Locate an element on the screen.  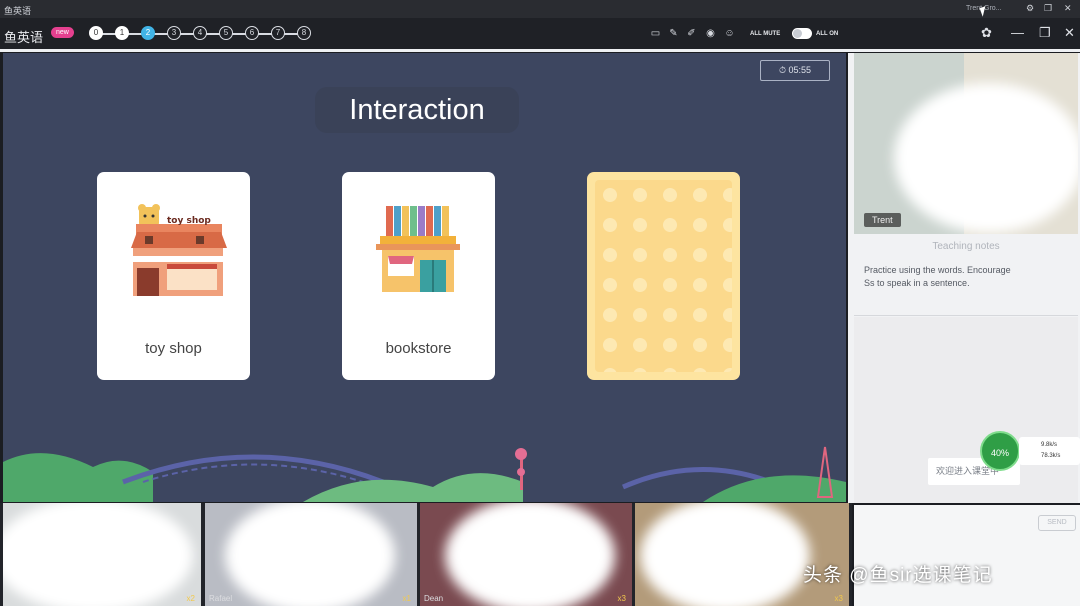
step-3: 3 is located at coordinates (174, 33).